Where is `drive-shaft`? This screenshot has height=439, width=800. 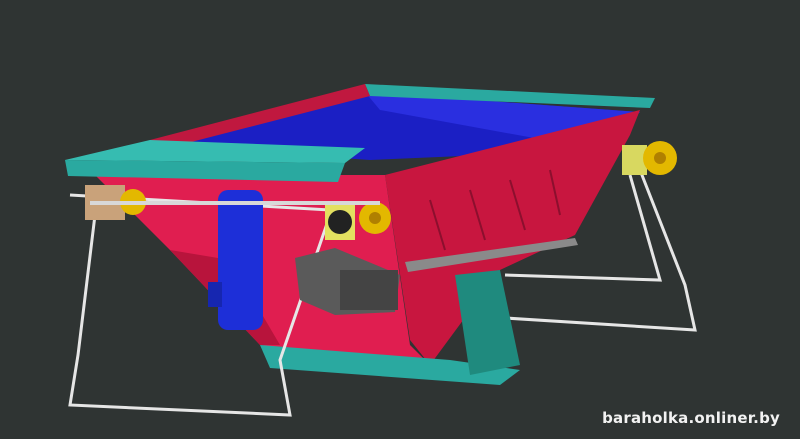
drive-shaft is located at coordinates (235, 203).